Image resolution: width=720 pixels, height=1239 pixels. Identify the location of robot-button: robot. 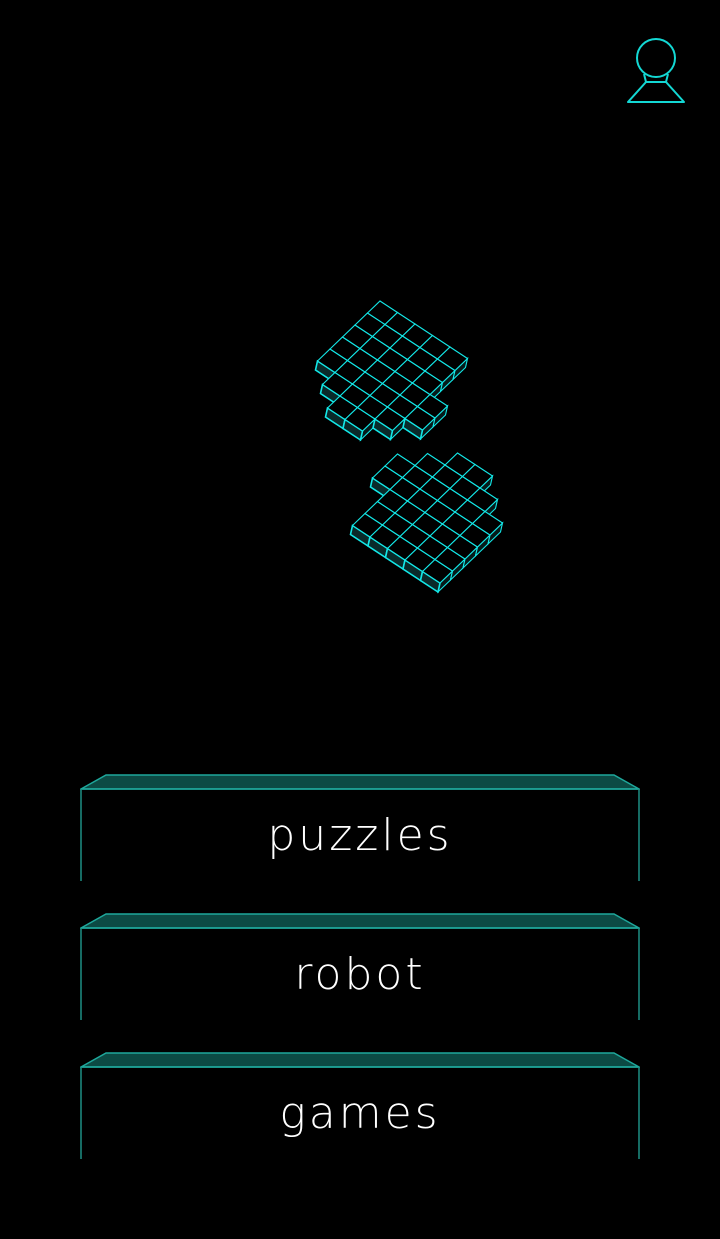
(360, 966).